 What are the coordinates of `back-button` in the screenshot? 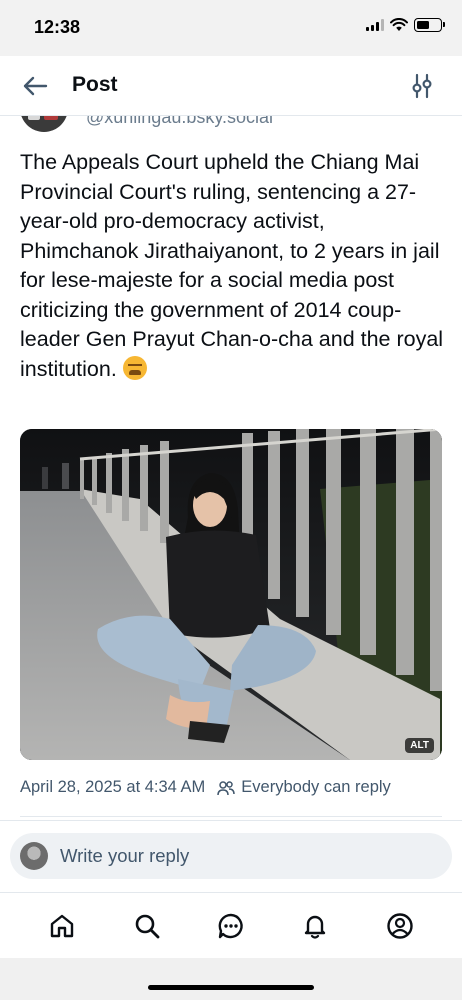 It's located at (36, 86).